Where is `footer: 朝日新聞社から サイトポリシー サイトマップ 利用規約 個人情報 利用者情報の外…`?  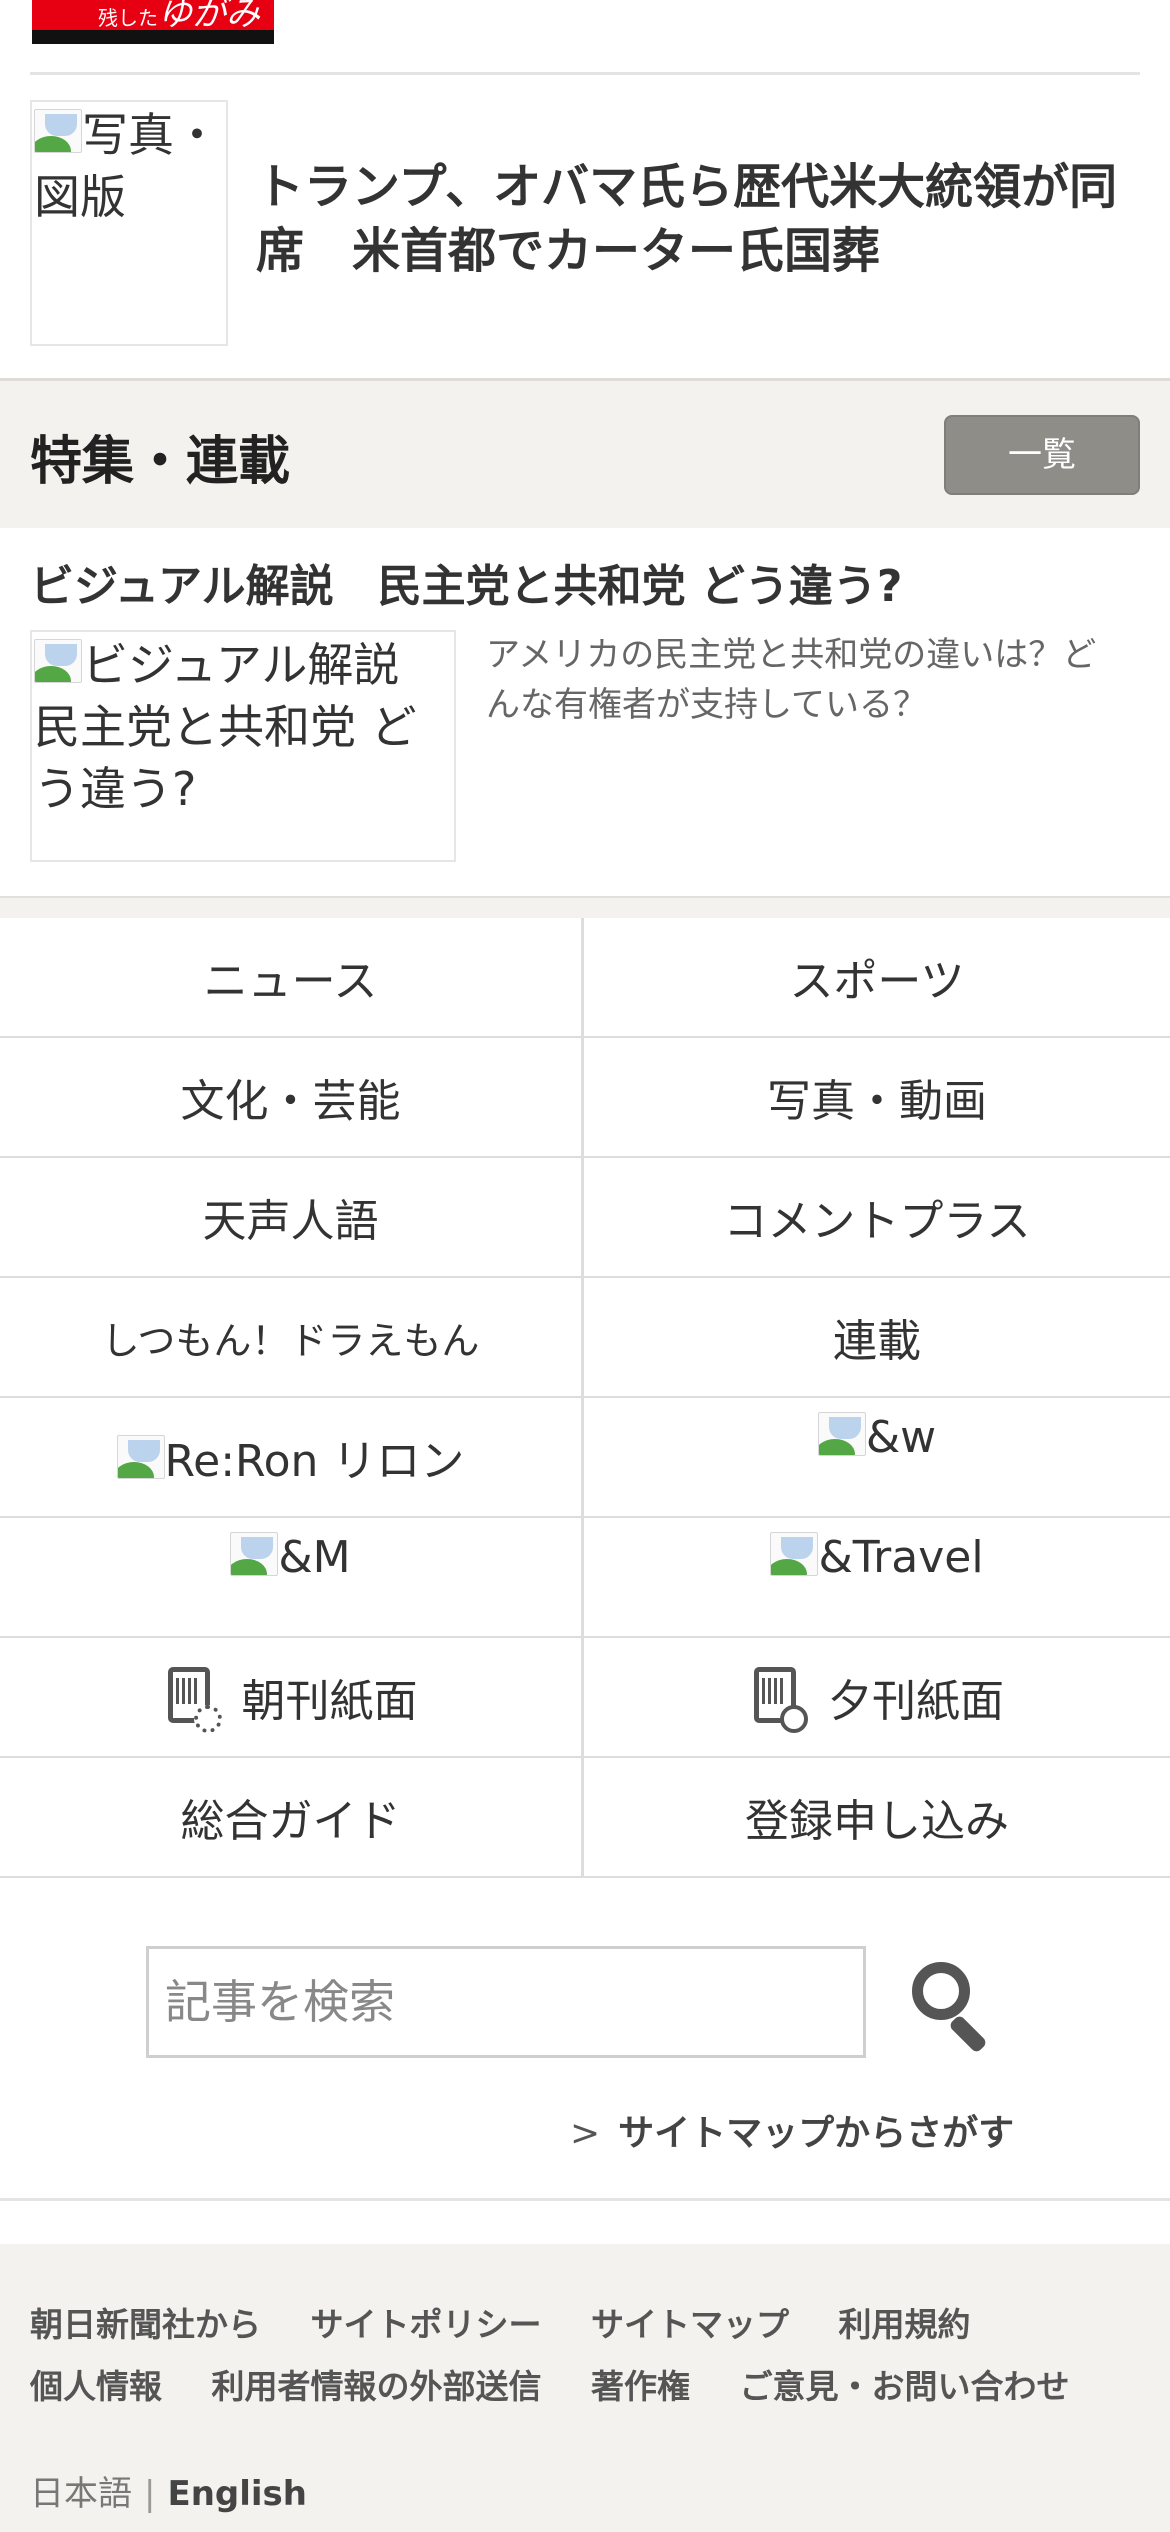
footer: 朝日新聞社から サイトポリシー サイトマップ 利用規約 個人情報 利用者情報の外… is located at coordinates (585, 2388).